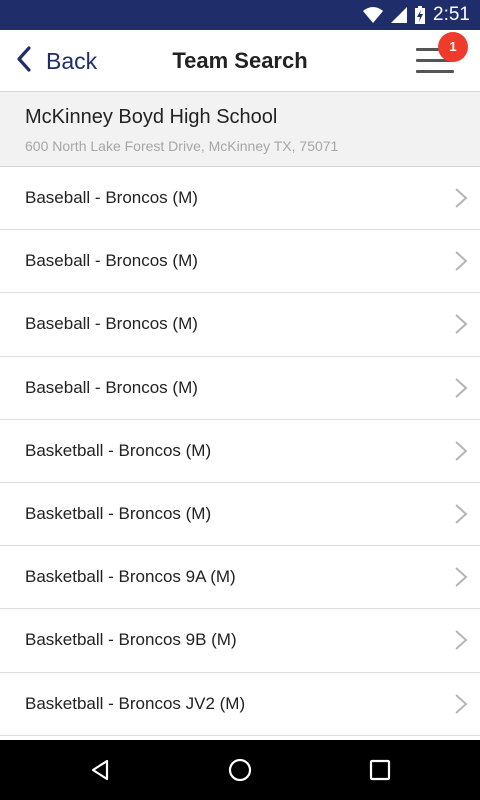 This screenshot has width=480, height=800. What do you see at coordinates (135, 703) in the screenshot?
I see `team-label: Basketball - Broncos JV2 (M)` at bounding box center [135, 703].